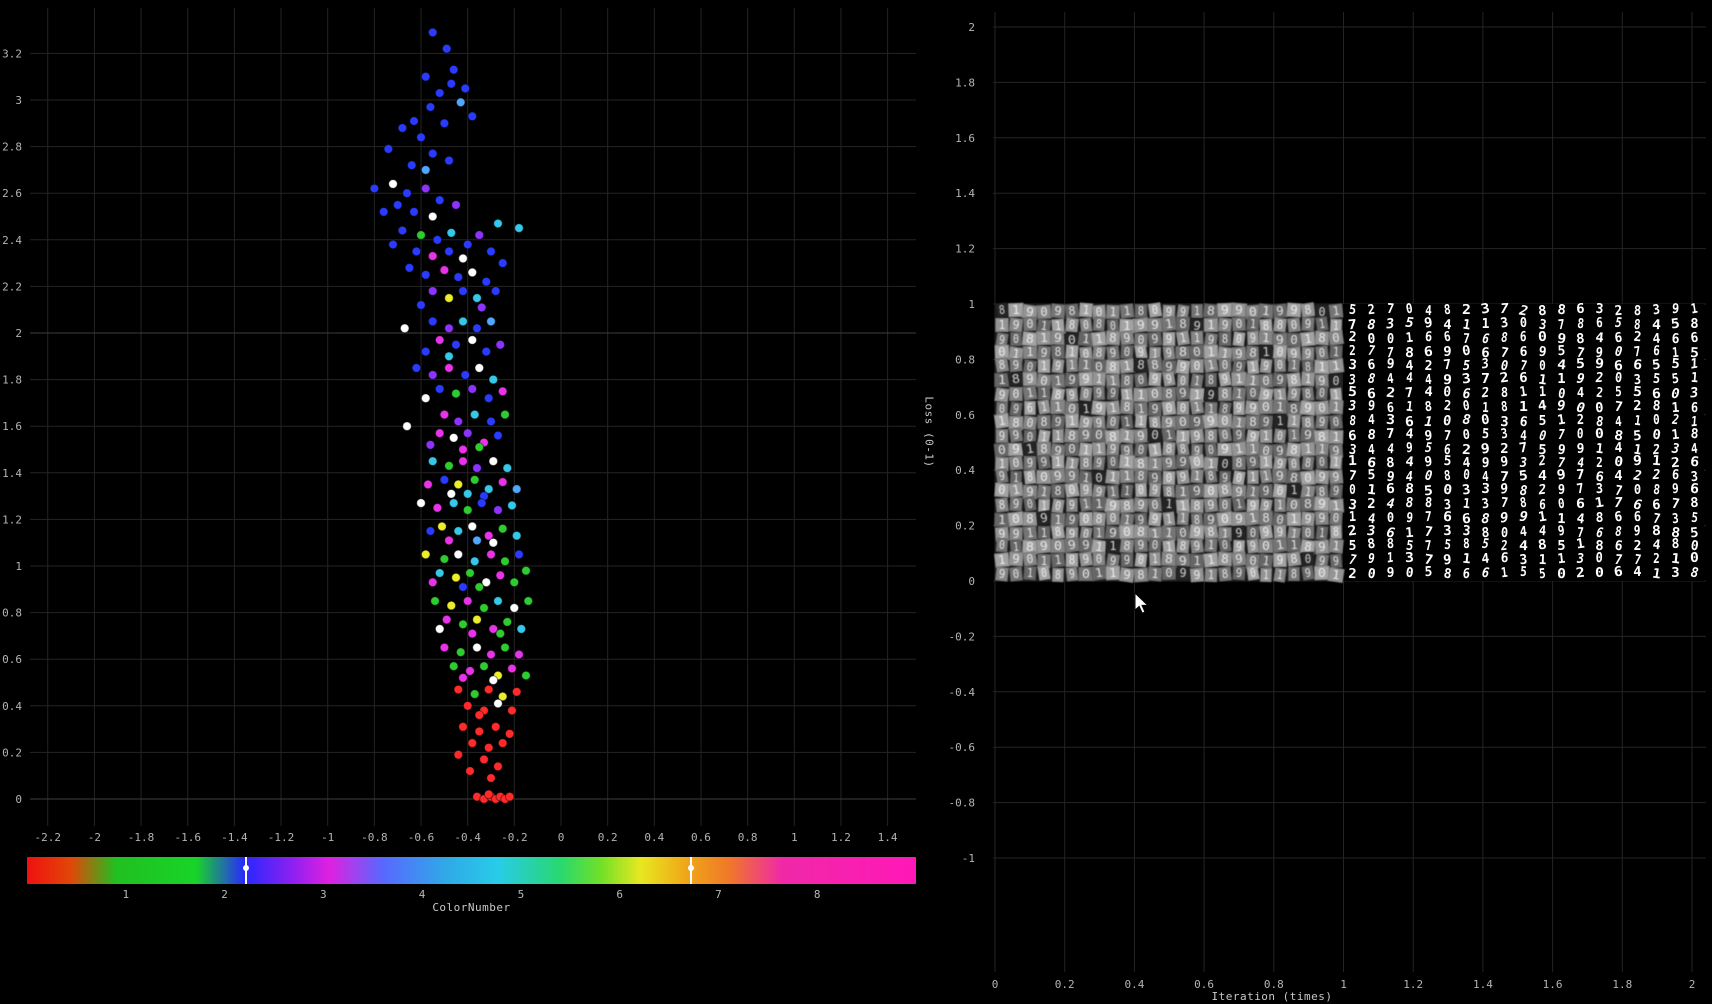 This screenshot has width=1712, height=1004. I want to click on digit-cell: 3, so click(1352, 366).